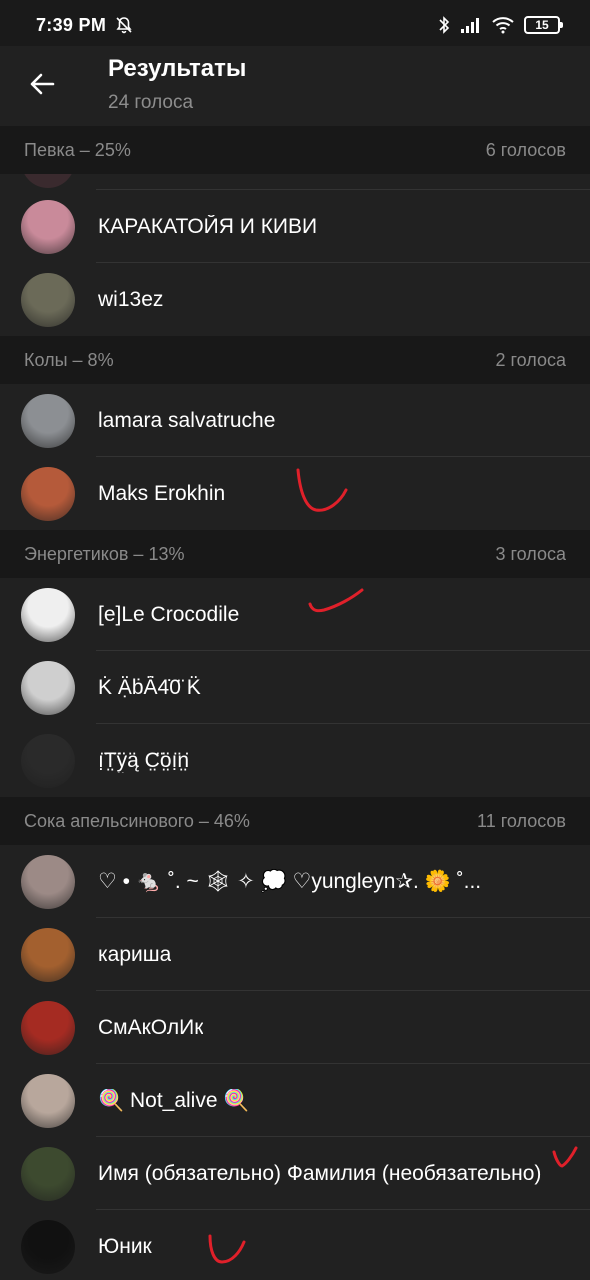 This screenshot has width=590, height=1280. What do you see at coordinates (530, 553) in the screenshot?
I see `section-count: 3 голоса` at bounding box center [530, 553].